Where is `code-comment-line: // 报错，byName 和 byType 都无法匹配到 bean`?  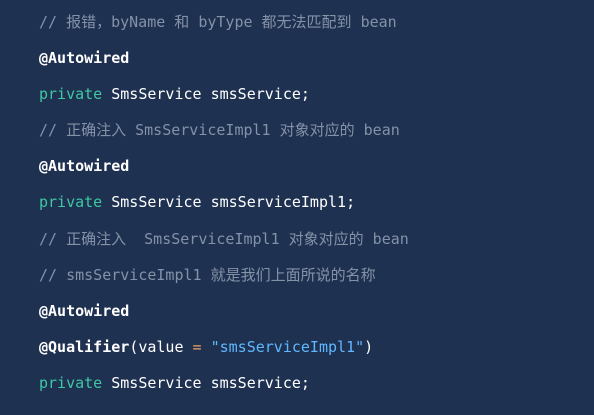 code-comment-line: // 报错，byName 和 byType 都无法匹配到 bean is located at coordinates (297, 22).